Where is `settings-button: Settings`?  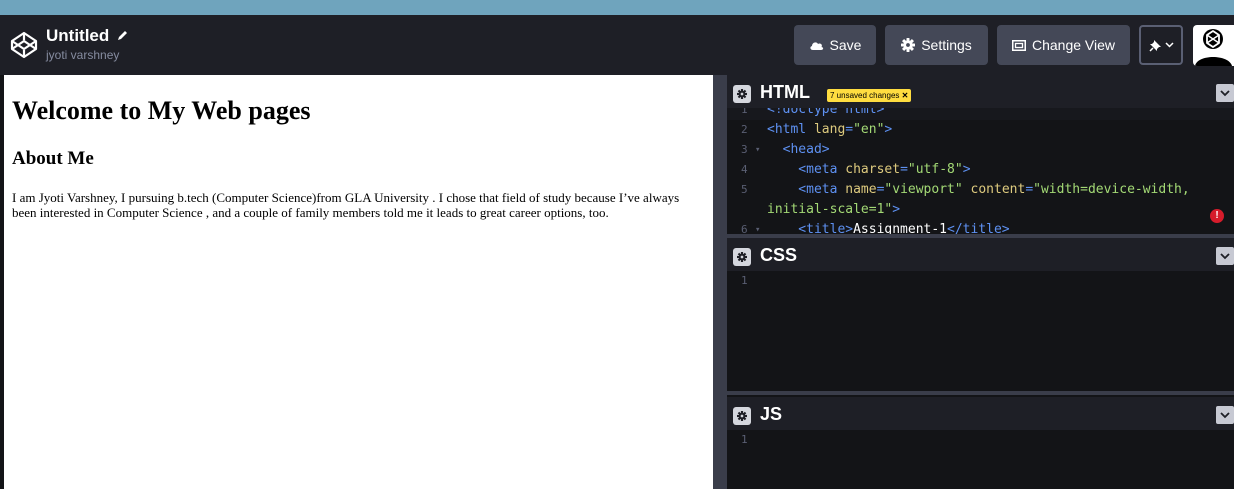
settings-button: Settings is located at coordinates (936, 45).